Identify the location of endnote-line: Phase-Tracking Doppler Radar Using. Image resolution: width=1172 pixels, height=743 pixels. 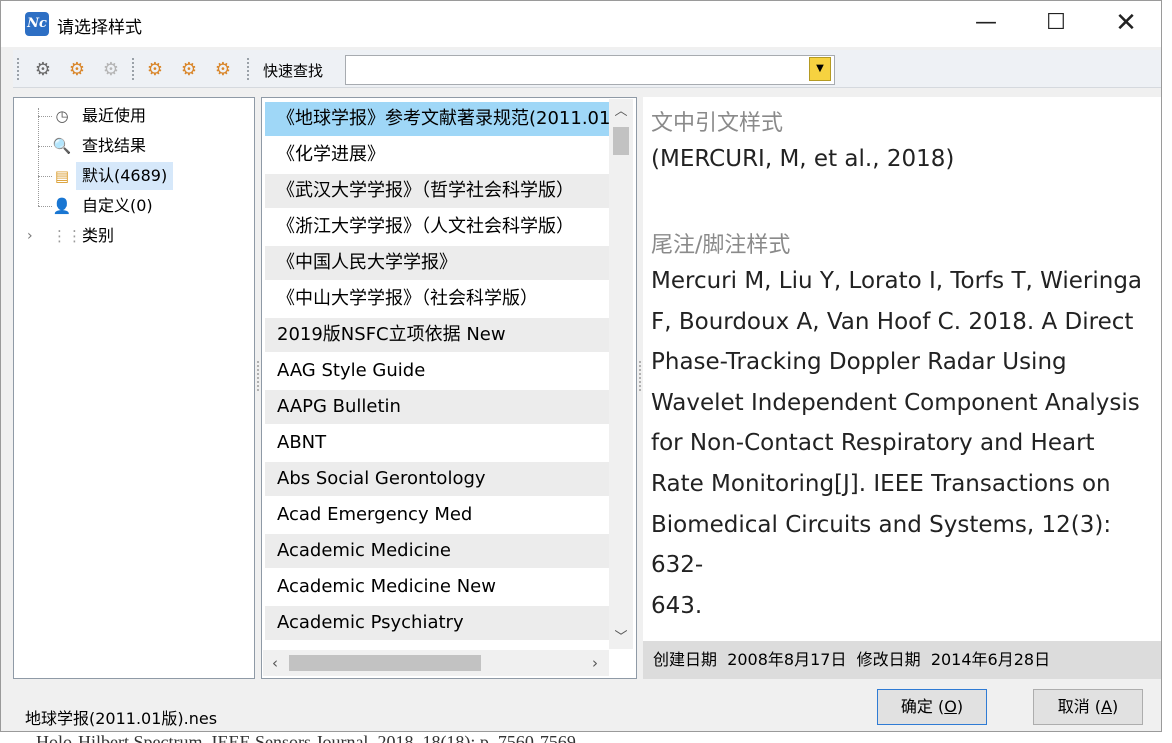
(859, 362).